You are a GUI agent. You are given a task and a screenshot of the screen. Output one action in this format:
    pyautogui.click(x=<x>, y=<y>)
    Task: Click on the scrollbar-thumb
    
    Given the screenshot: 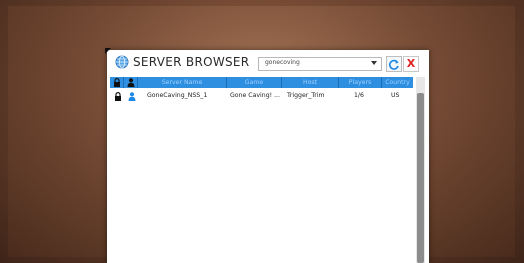 What is the action you would take?
    pyautogui.click(x=420, y=178)
    